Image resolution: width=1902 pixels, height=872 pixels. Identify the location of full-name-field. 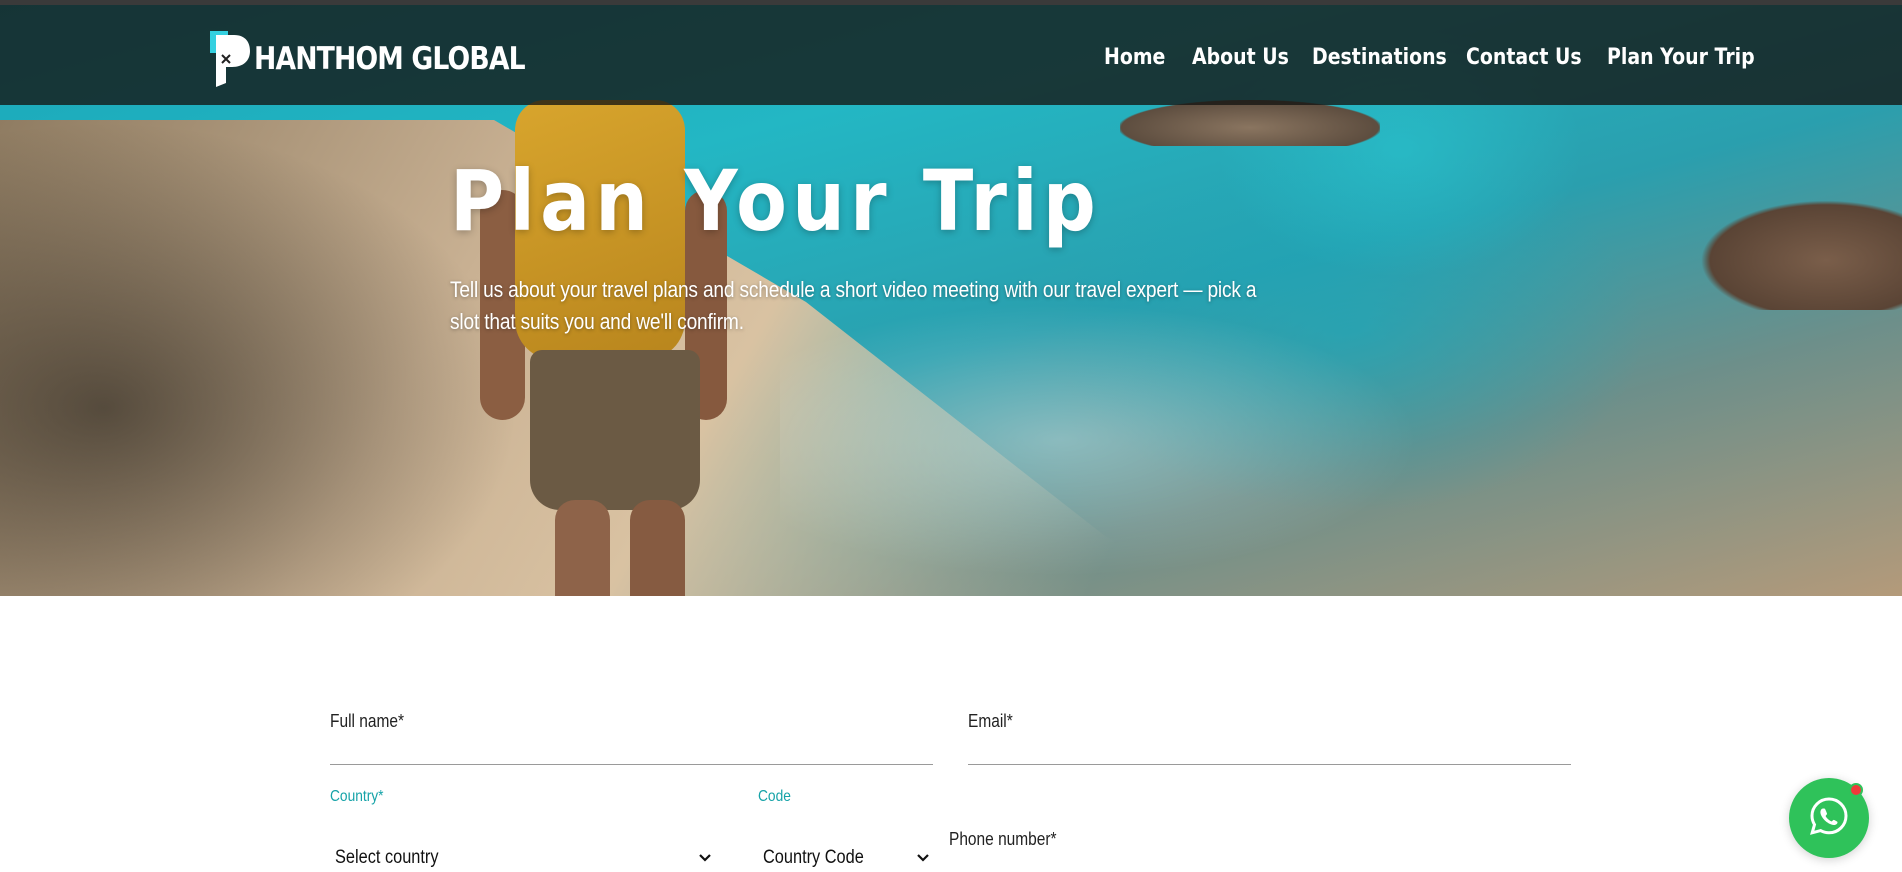
(631, 764).